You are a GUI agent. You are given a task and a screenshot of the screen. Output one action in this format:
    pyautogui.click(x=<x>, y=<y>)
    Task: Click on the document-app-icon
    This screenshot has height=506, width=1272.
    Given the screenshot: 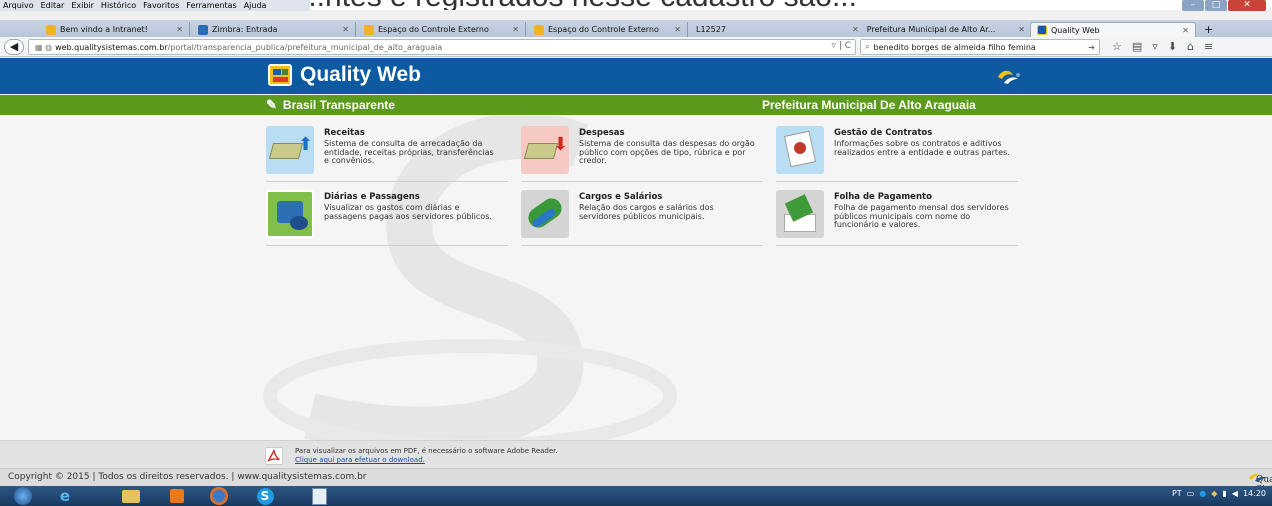 What is the action you would take?
    pyautogui.click(x=319, y=496)
    